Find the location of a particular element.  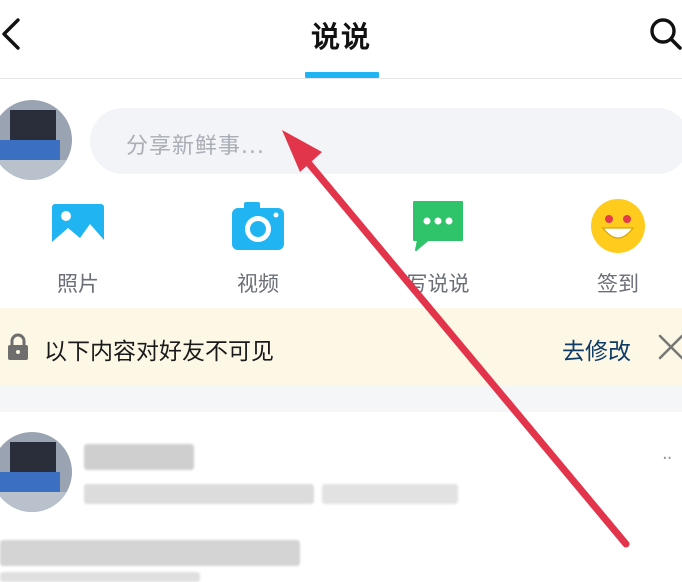

tab-indicator is located at coordinates (342, 75).